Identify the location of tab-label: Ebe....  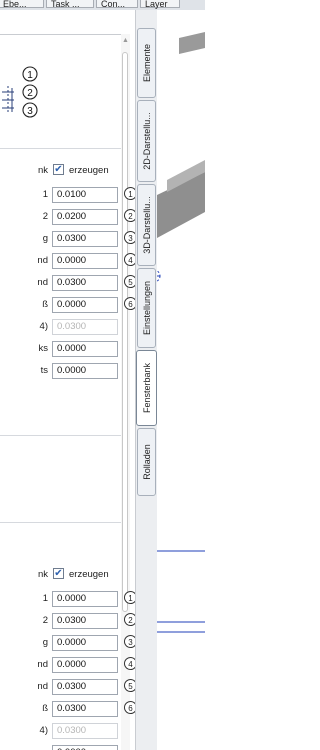
(15, 4).